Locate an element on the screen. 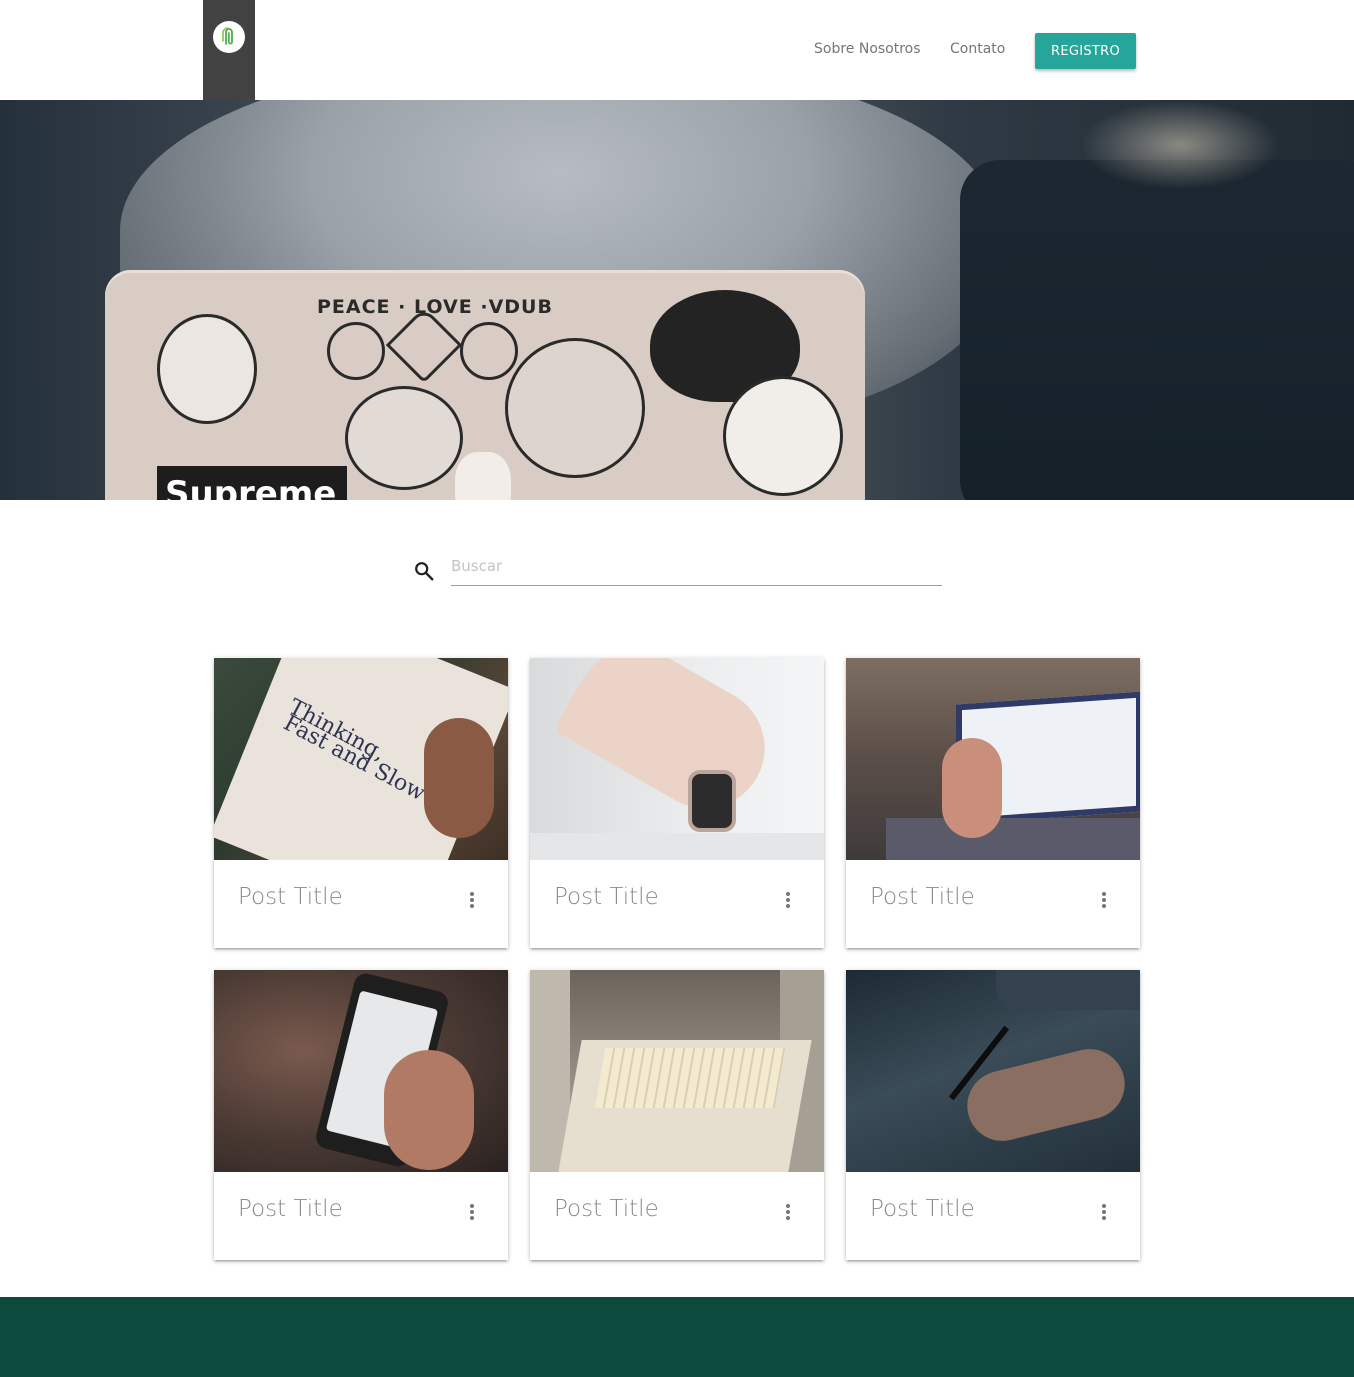  hero-background-chair is located at coordinates (1157, 330).